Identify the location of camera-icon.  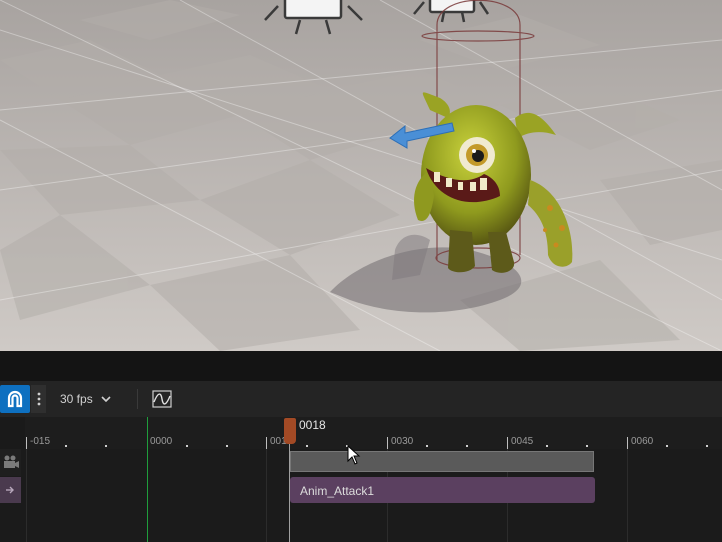
(11, 461).